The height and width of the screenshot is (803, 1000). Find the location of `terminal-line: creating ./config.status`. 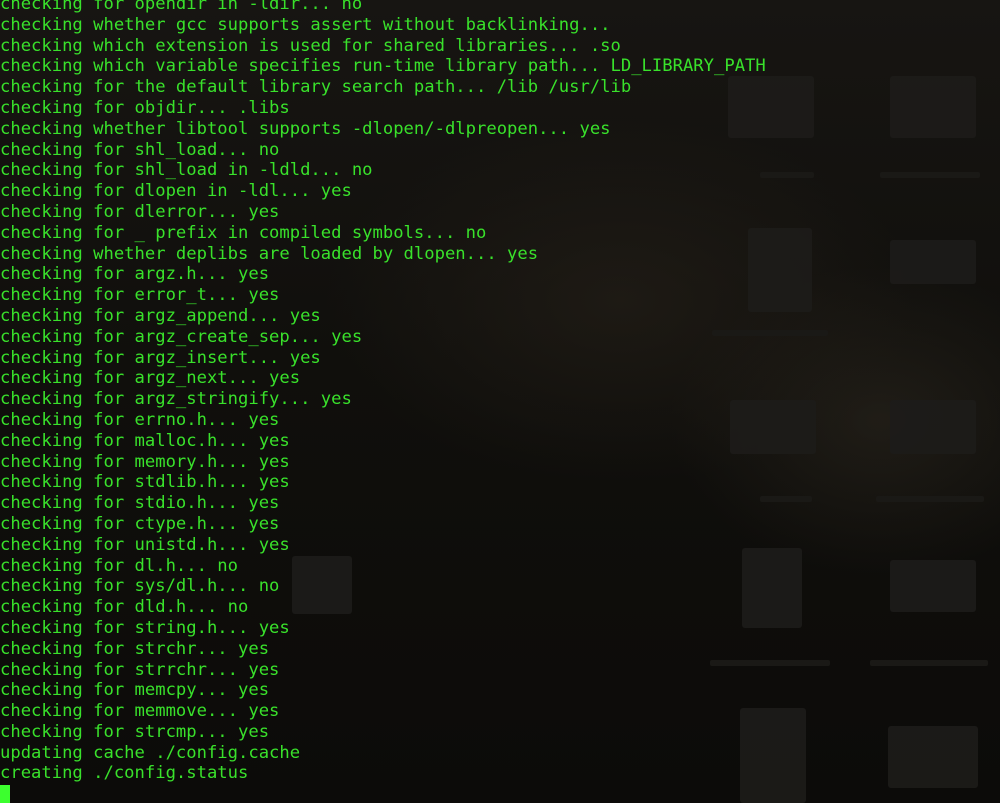

terminal-line: creating ./config.status is located at coordinates (124, 773).